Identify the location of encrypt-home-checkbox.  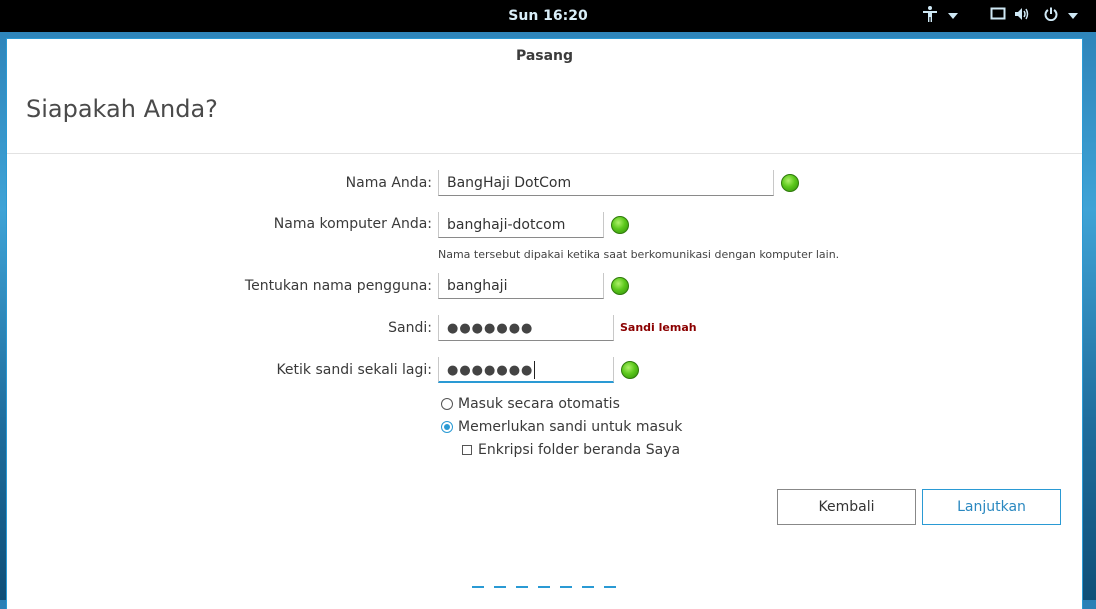
(467, 450).